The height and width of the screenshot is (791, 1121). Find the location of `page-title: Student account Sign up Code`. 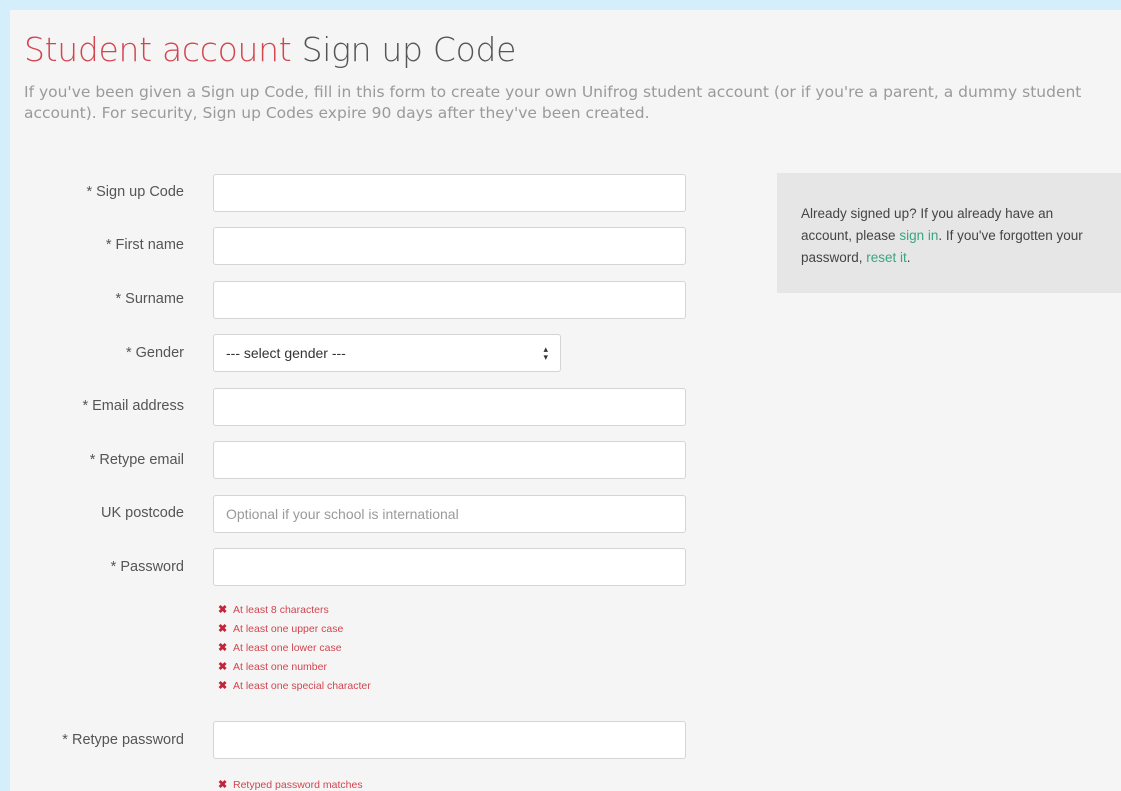

page-title: Student account Sign up Code is located at coordinates (270, 49).